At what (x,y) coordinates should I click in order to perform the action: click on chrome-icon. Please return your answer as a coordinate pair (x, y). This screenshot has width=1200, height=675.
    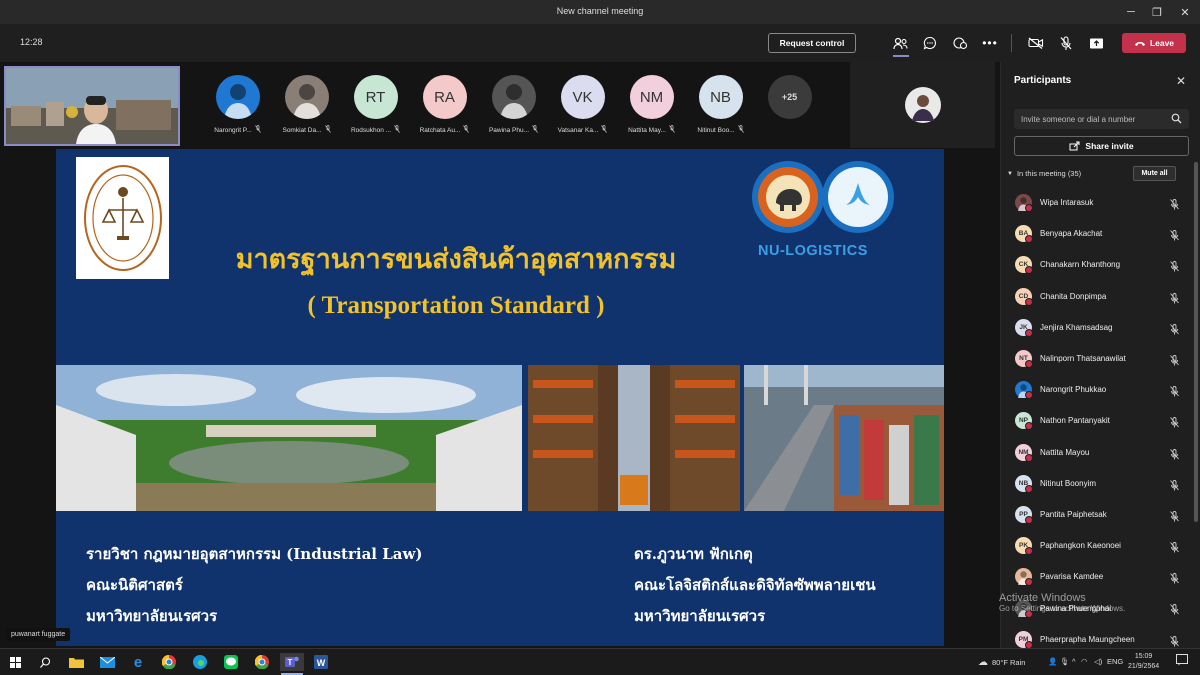
    Looking at the image, I should click on (262, 662).